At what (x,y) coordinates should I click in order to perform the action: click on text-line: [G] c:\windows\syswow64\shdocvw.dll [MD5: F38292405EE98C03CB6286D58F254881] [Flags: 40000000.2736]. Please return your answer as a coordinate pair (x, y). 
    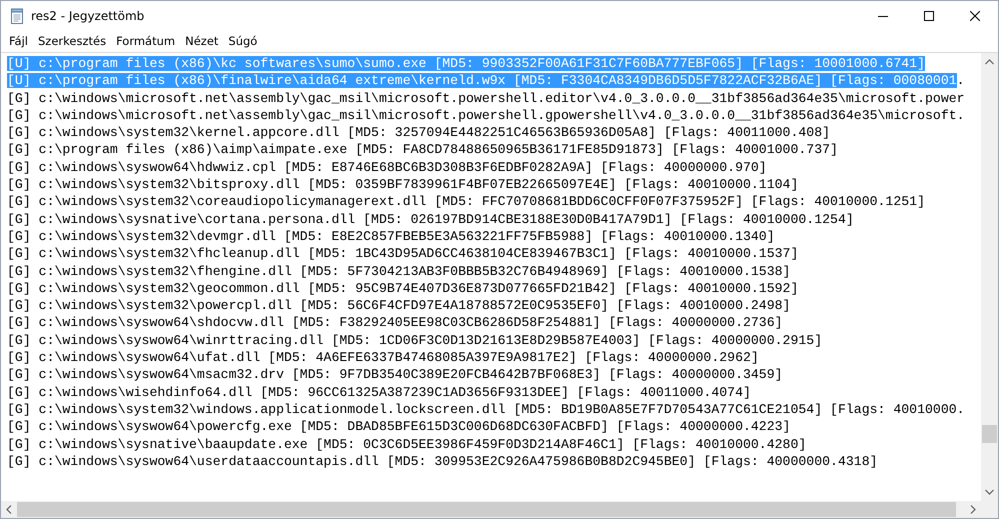
    Looking at the image, I should click on (395, 323).